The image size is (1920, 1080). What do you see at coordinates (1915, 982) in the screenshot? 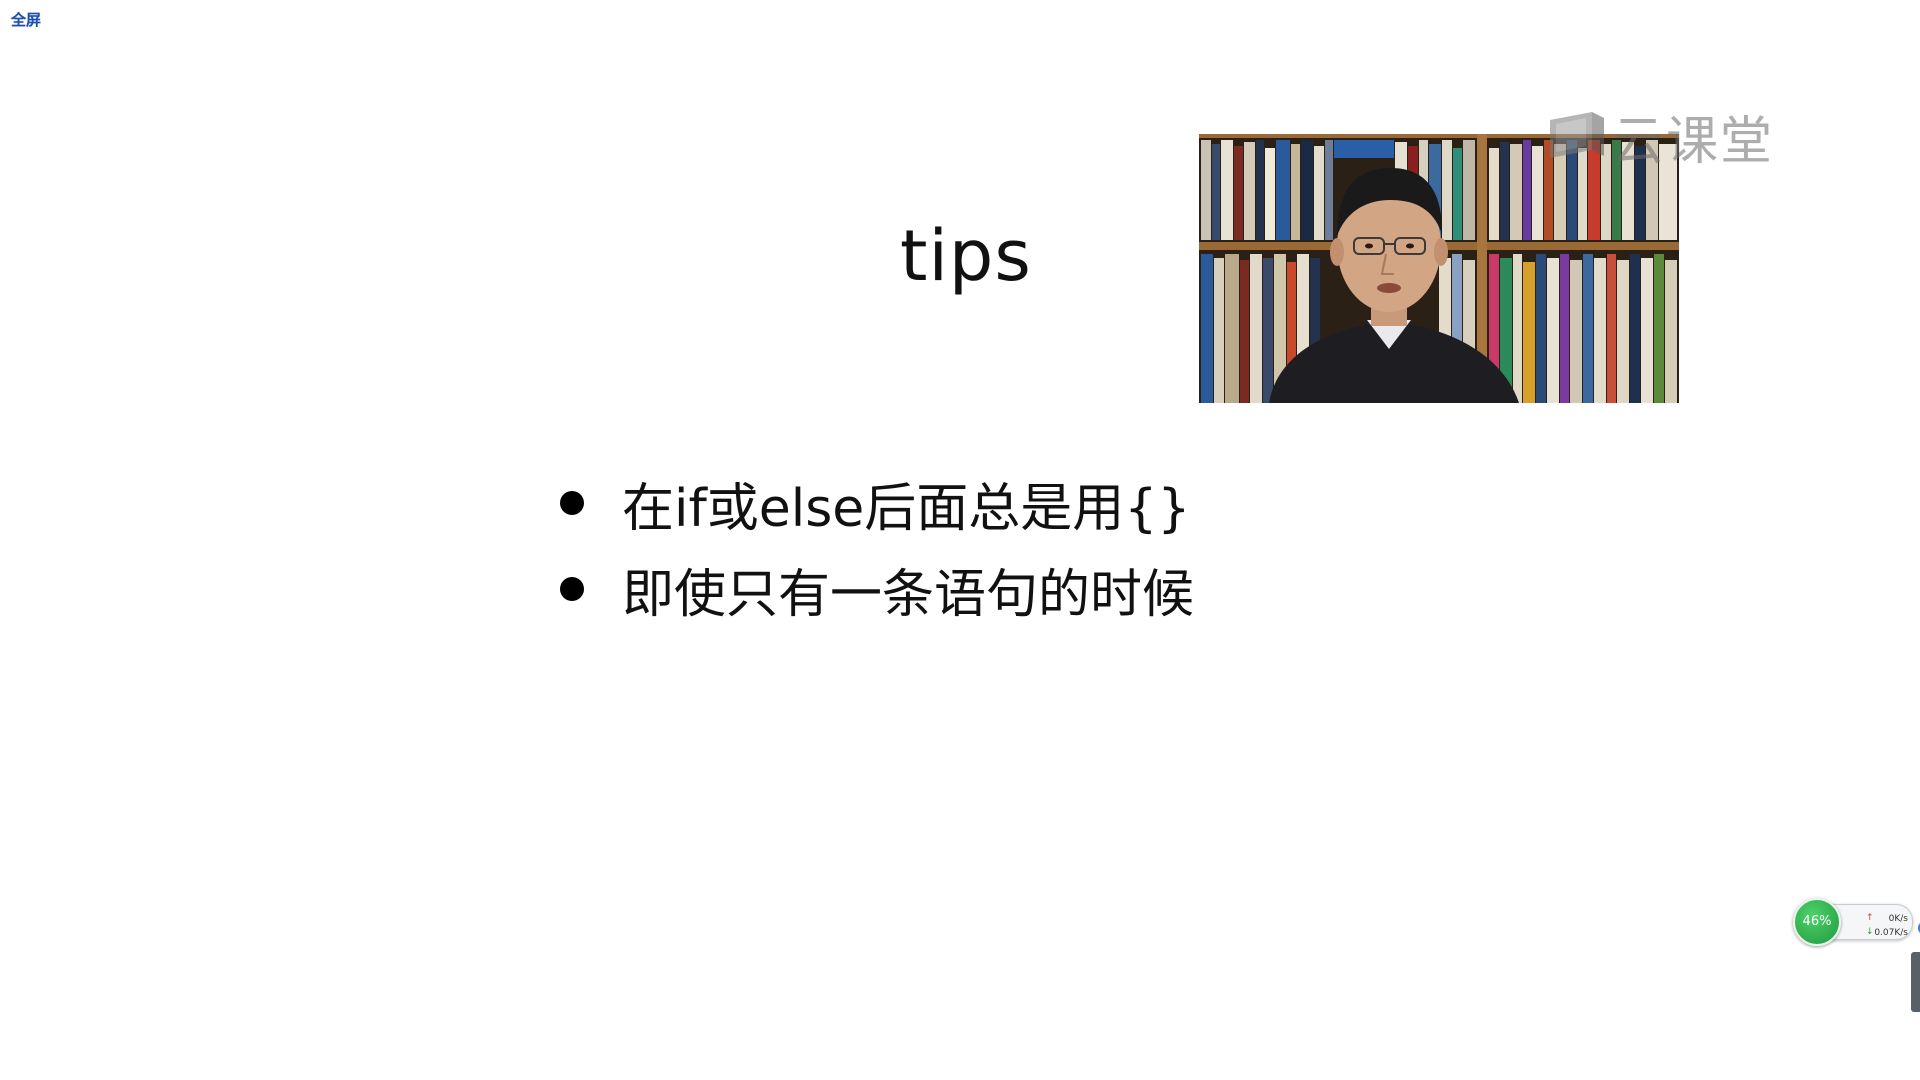
I see `edge-scroll-handle` at bounding box center [1915, 982].